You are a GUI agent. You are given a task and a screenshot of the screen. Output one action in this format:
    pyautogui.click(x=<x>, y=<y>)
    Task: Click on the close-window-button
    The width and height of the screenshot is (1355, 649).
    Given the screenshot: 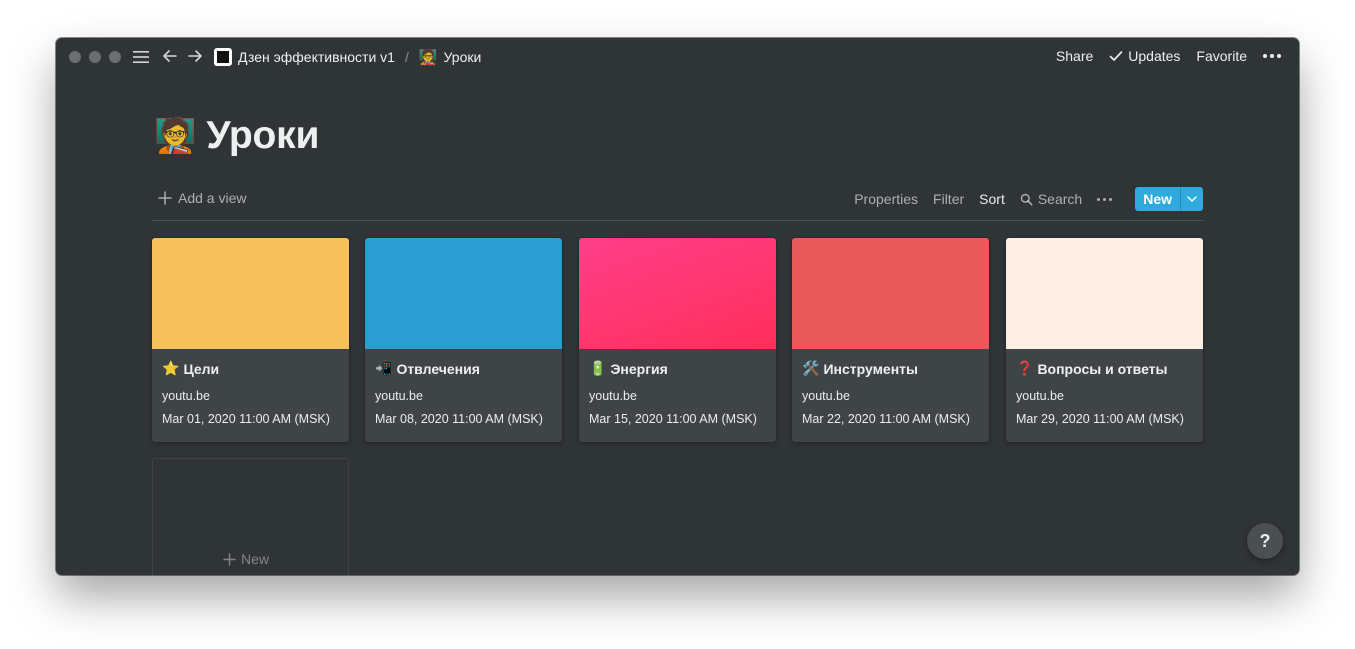 What is the action you would take?
    pyautogui.click(x=75, y=57)
    